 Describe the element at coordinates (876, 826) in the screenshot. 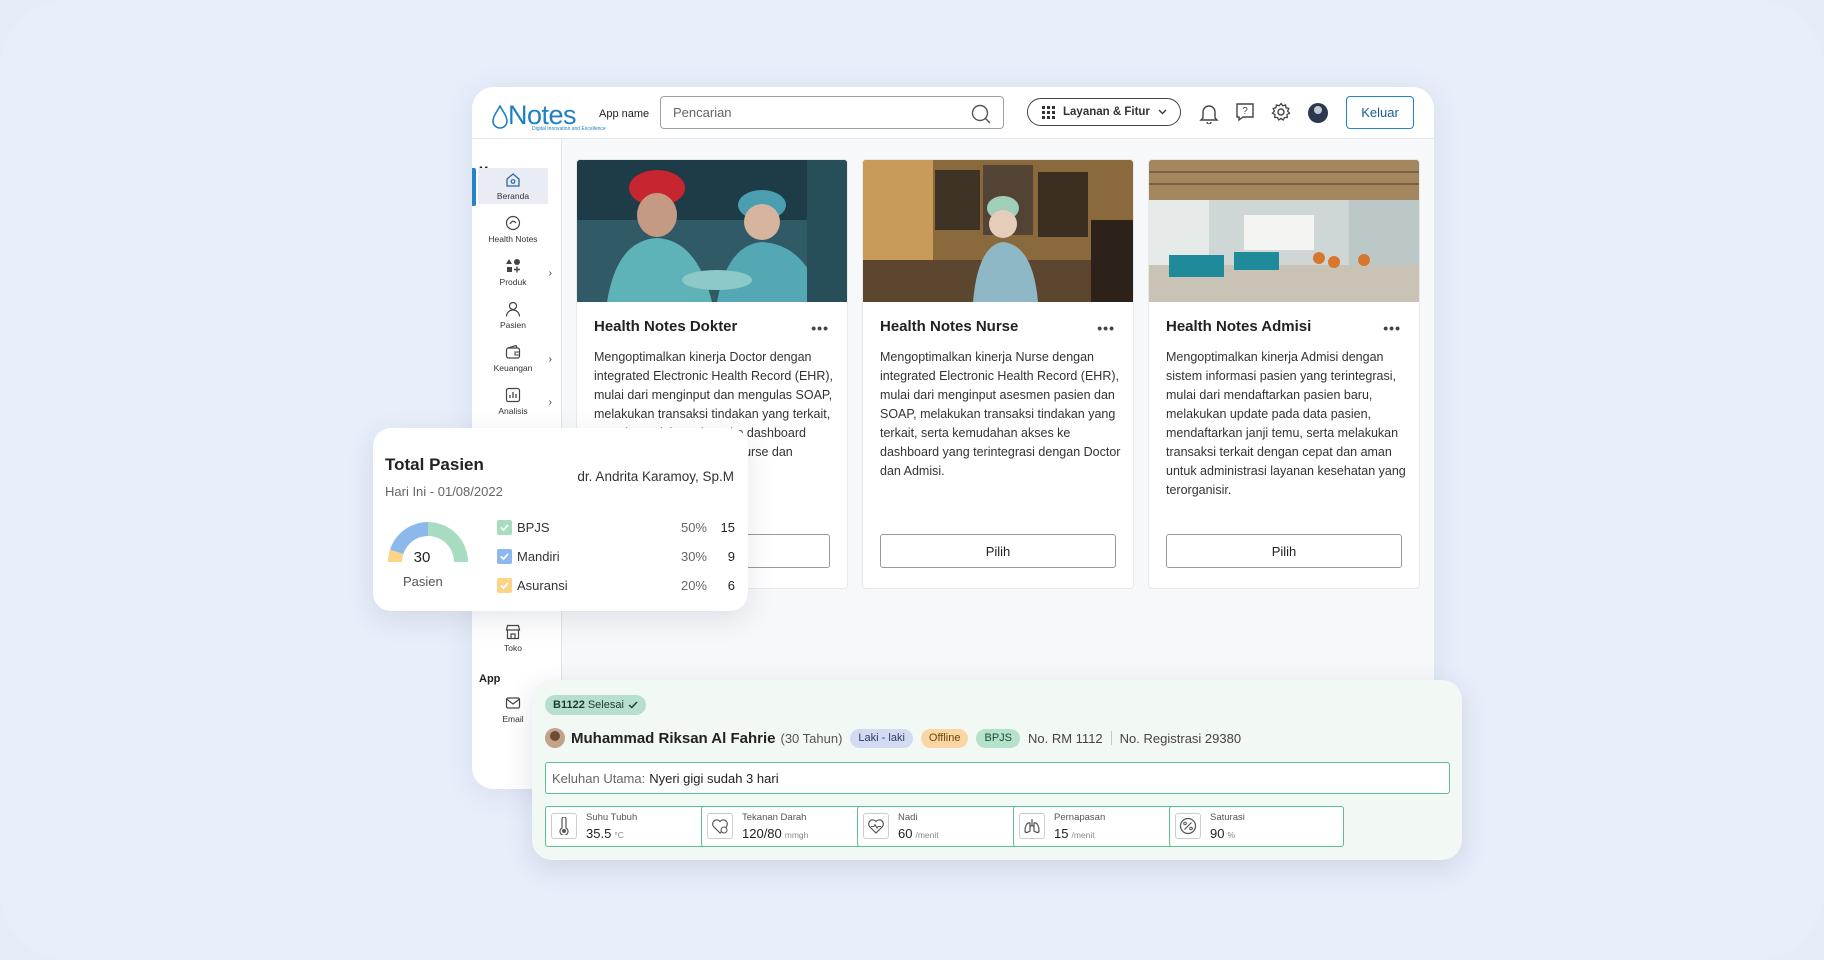

I see `heart-pulse-icon` at that location.